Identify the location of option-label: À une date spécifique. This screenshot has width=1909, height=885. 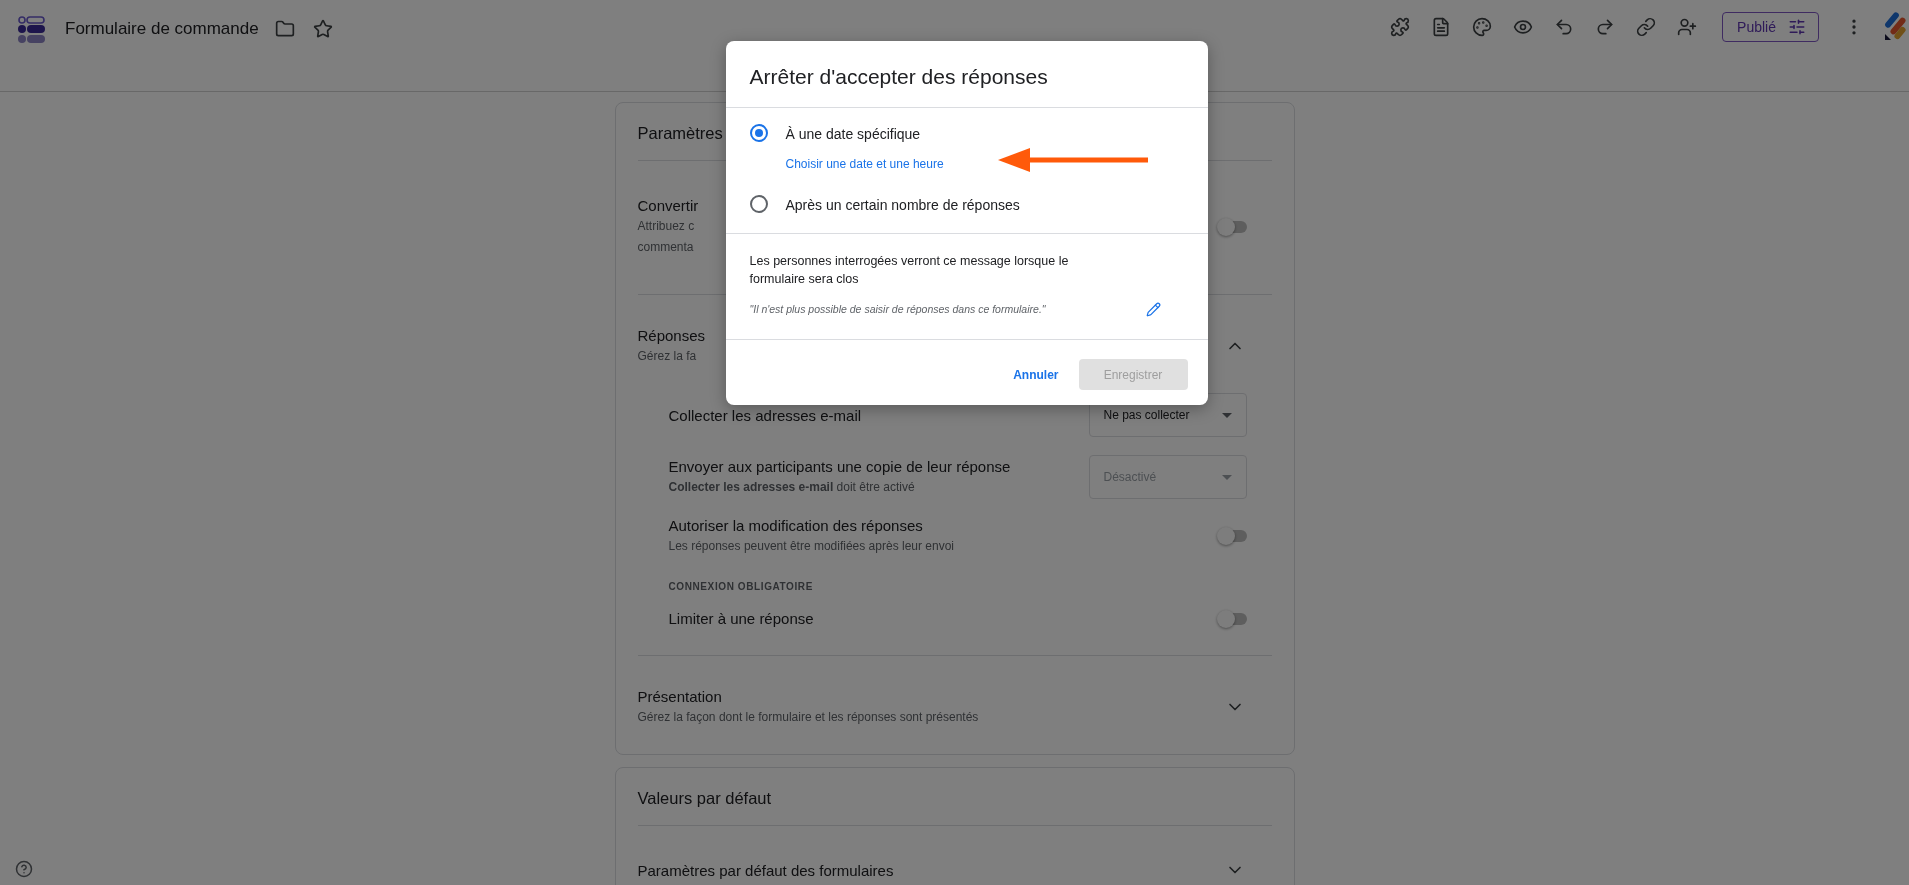
(853, 134).